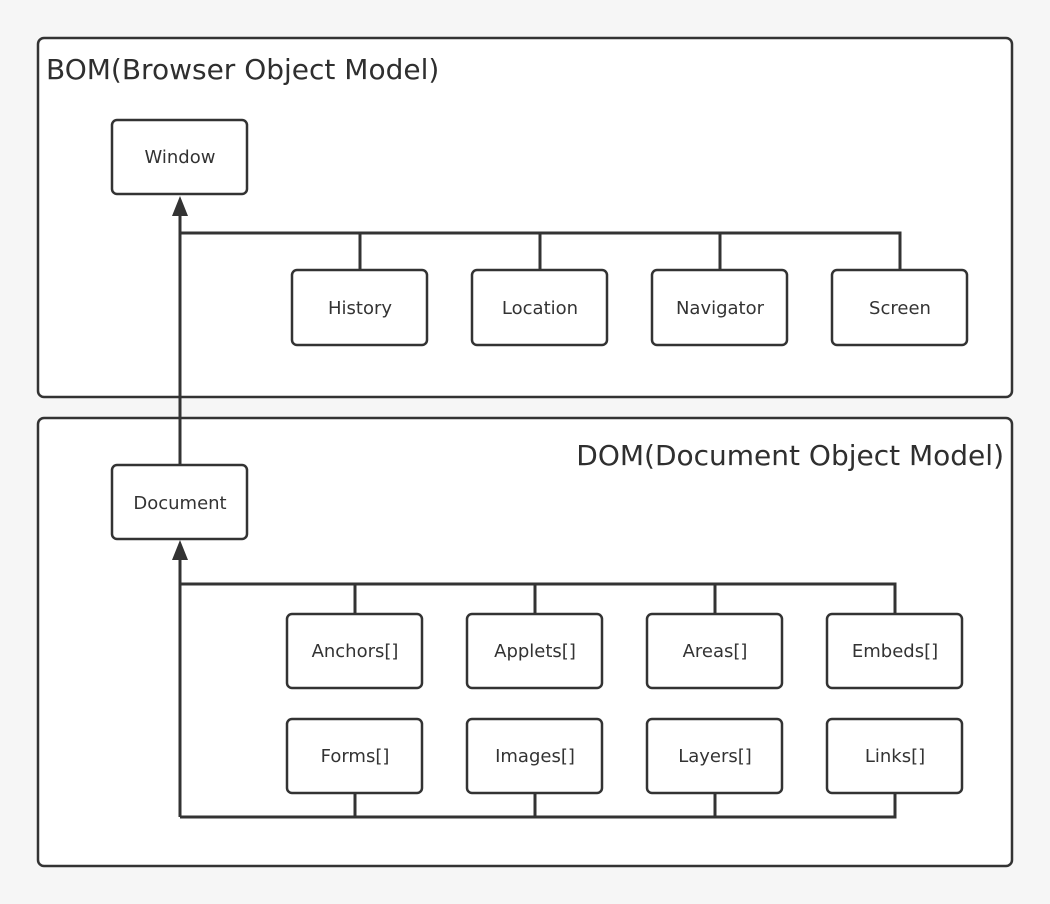 This screenshot has height=904, width=1050. I want to click on node-images: Images[], so click(534, 756).